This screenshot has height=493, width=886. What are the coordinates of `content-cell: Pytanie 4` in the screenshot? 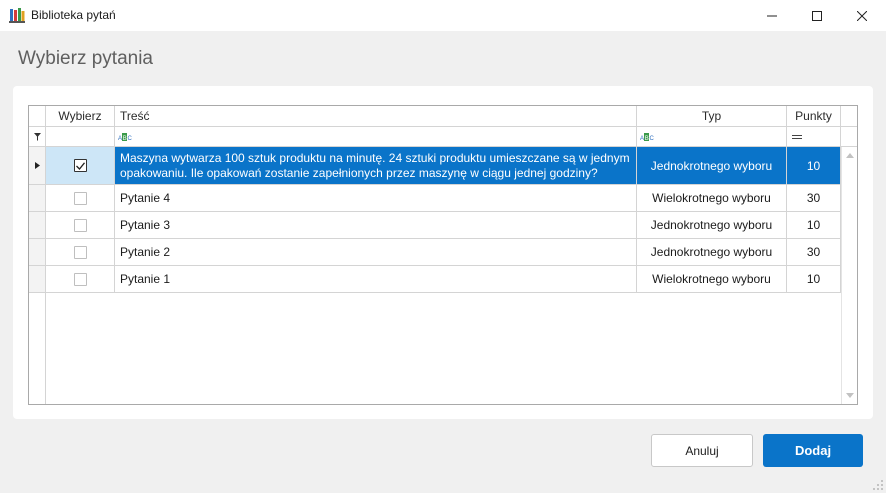 It's located at (376, 198).